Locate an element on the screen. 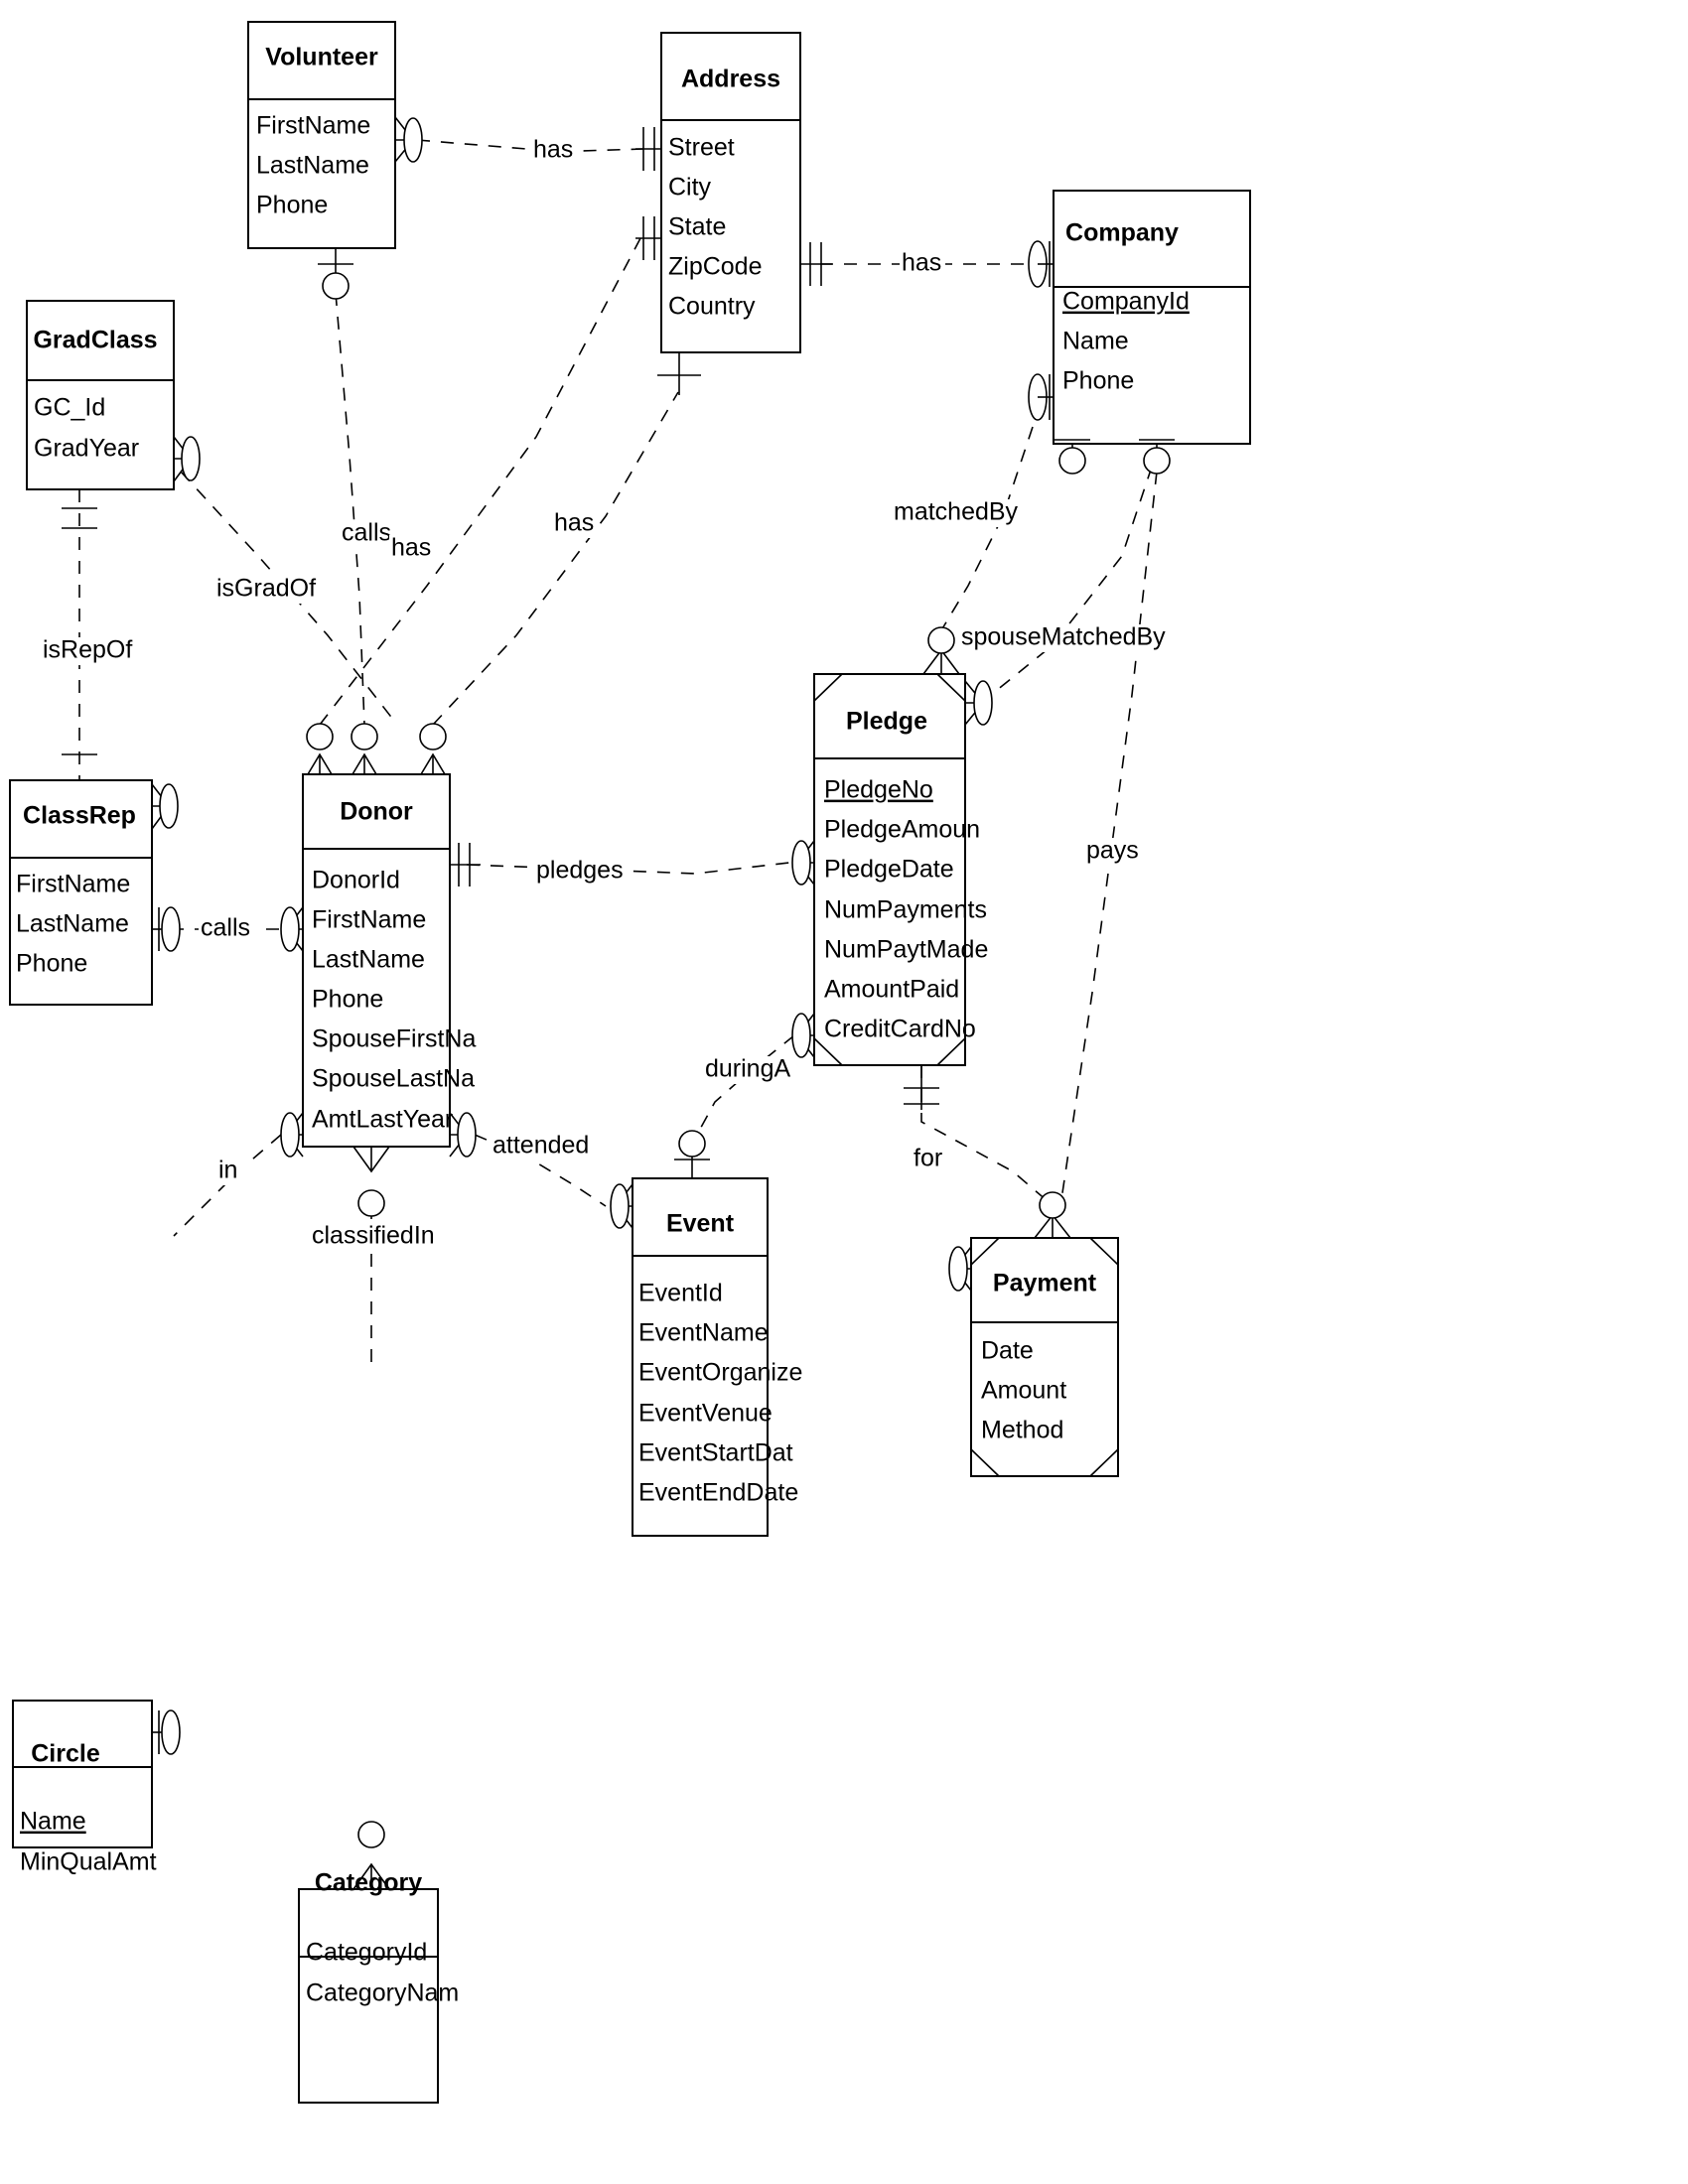 The image size is (1688, 2184). marker-event-left-attended is located at coordinates (621, 1206).